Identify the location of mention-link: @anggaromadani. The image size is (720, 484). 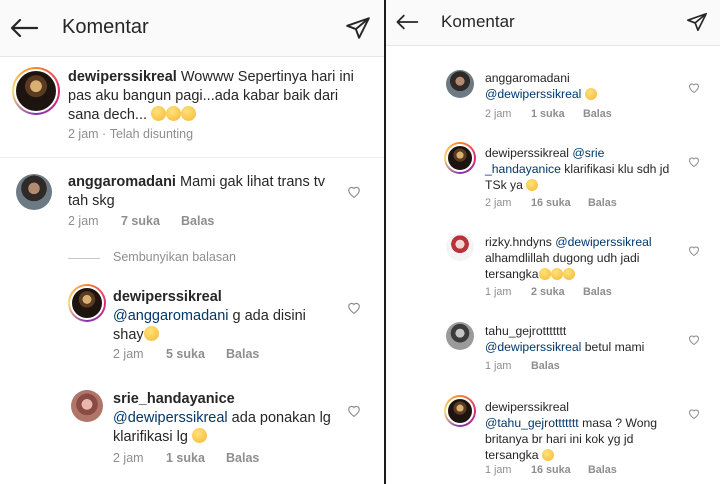
(171, 316).